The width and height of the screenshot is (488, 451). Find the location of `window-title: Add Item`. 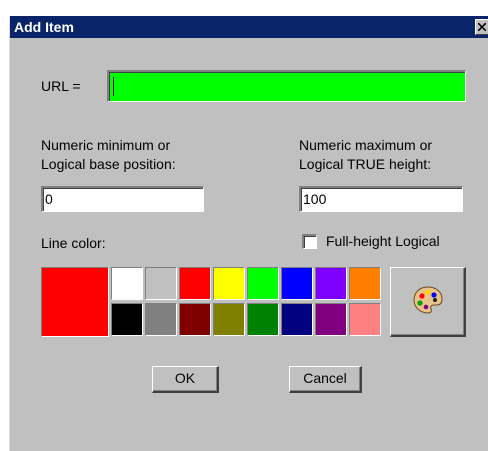

window-title: Add Item is located at coordinates (44, 27).